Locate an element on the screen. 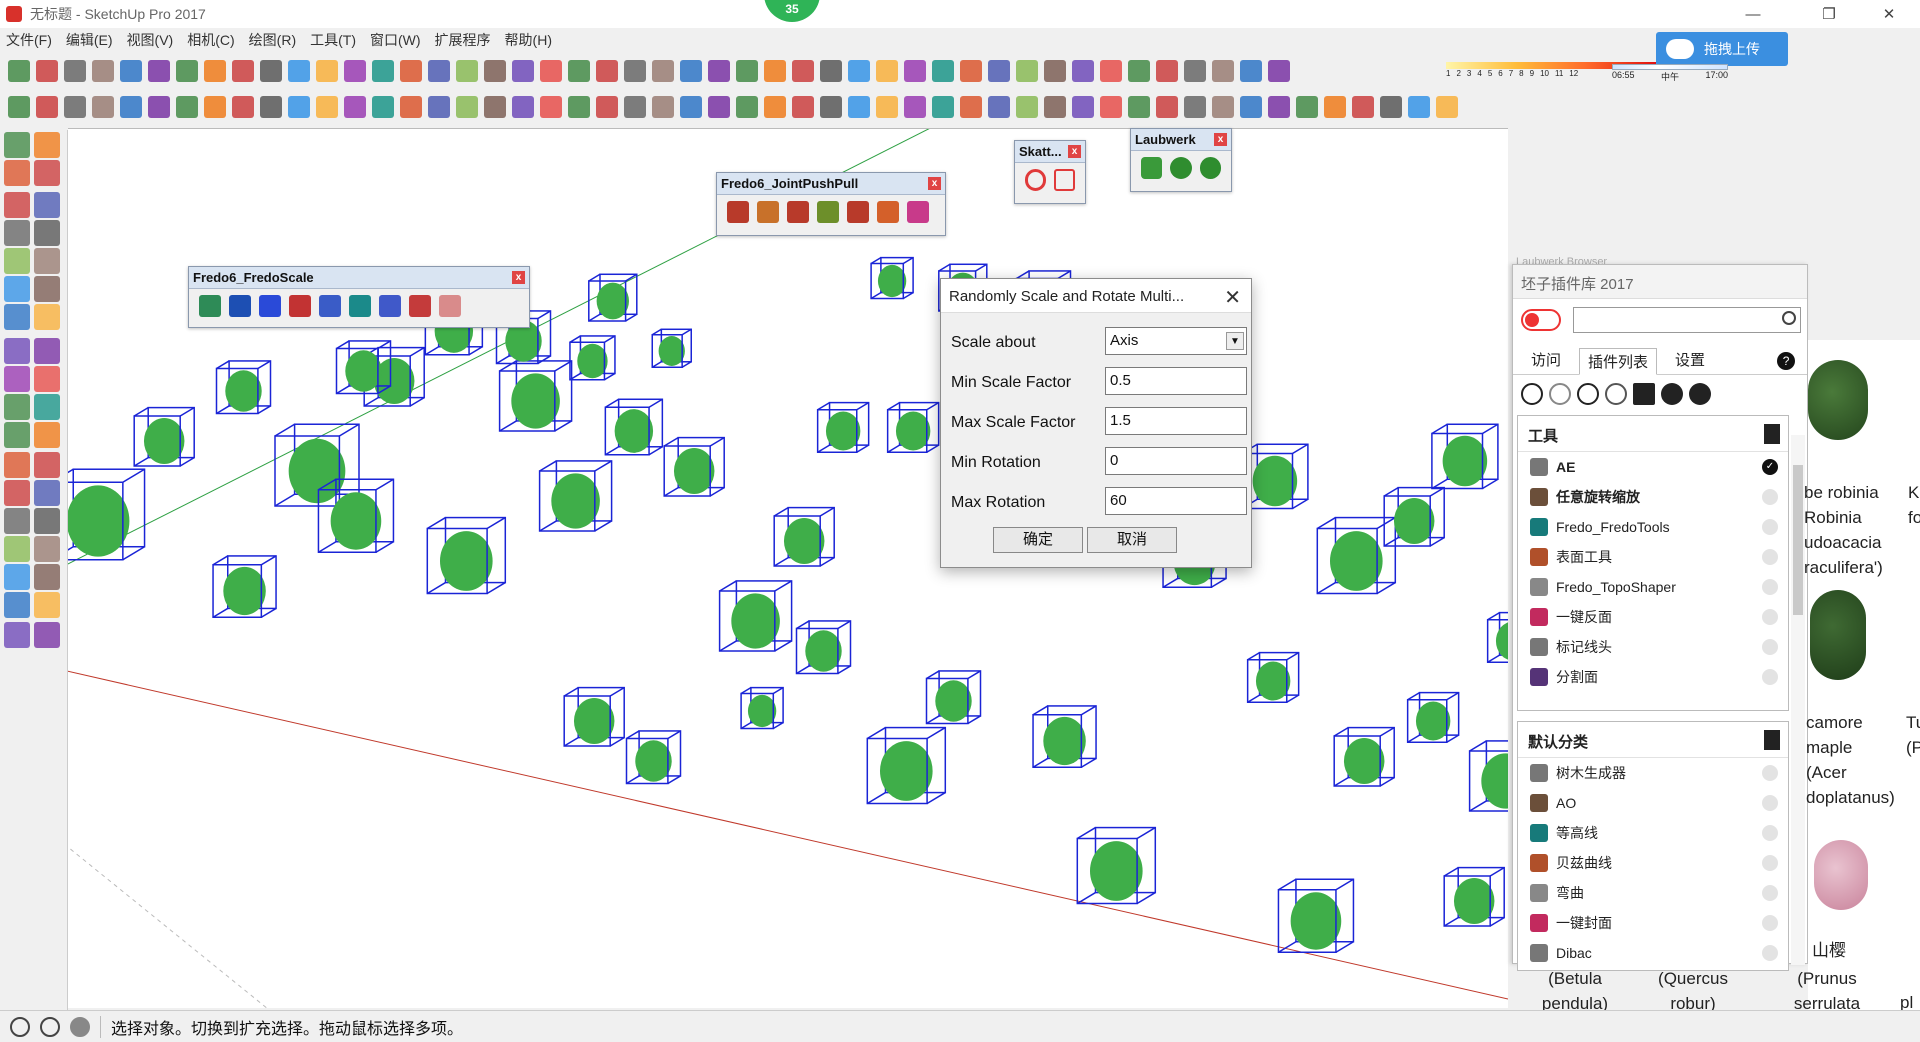  move-icon is located at coordinates (17, 351).